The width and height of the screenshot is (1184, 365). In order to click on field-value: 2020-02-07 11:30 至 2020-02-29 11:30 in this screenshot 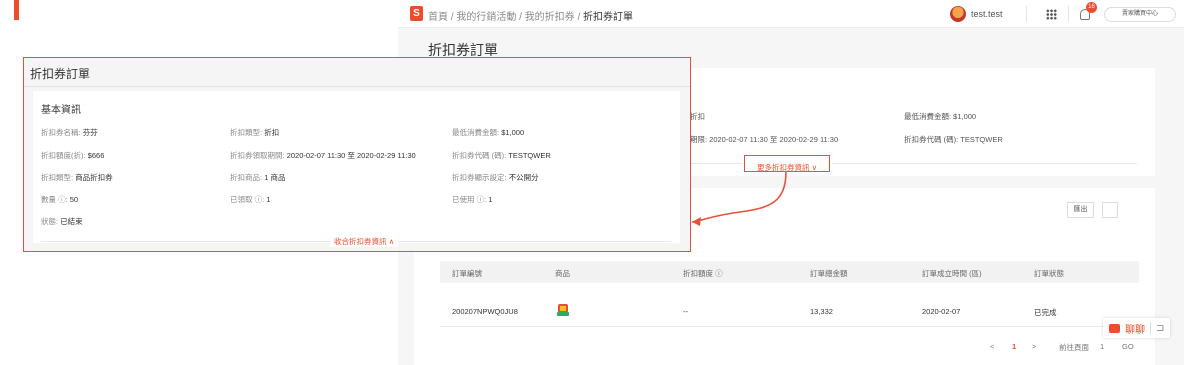, I will do `click(351, 155)`.